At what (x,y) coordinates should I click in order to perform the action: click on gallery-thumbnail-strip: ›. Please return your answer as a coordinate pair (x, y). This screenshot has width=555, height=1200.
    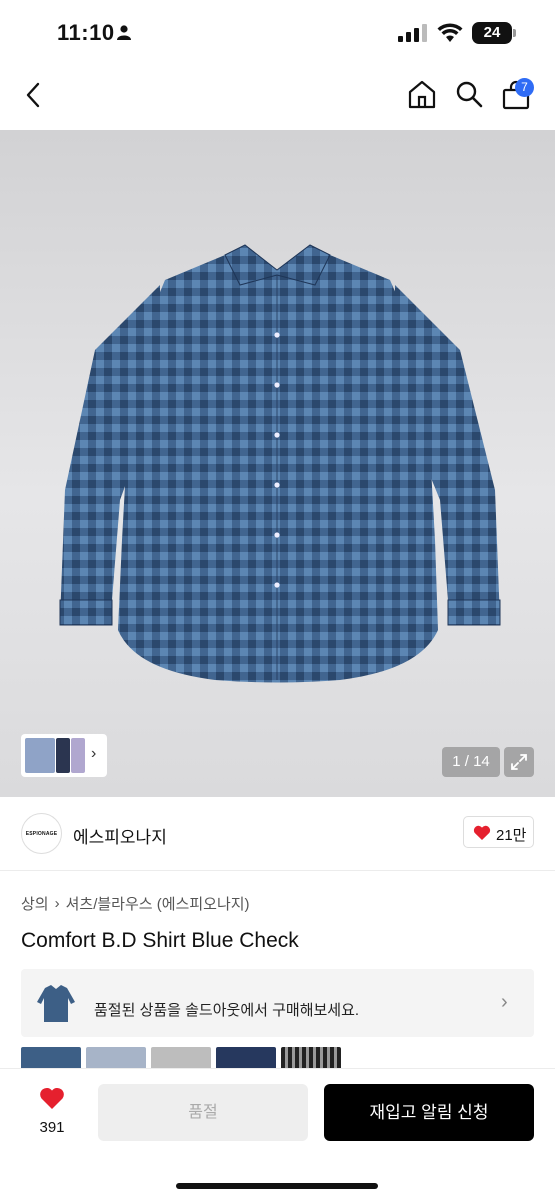
    Looking at the image, I should click on (64, 755).